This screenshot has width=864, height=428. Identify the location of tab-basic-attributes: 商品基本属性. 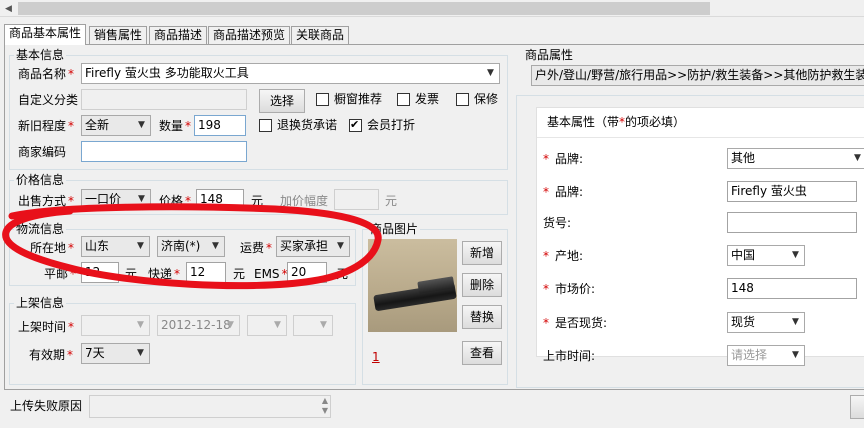
(45, 34).